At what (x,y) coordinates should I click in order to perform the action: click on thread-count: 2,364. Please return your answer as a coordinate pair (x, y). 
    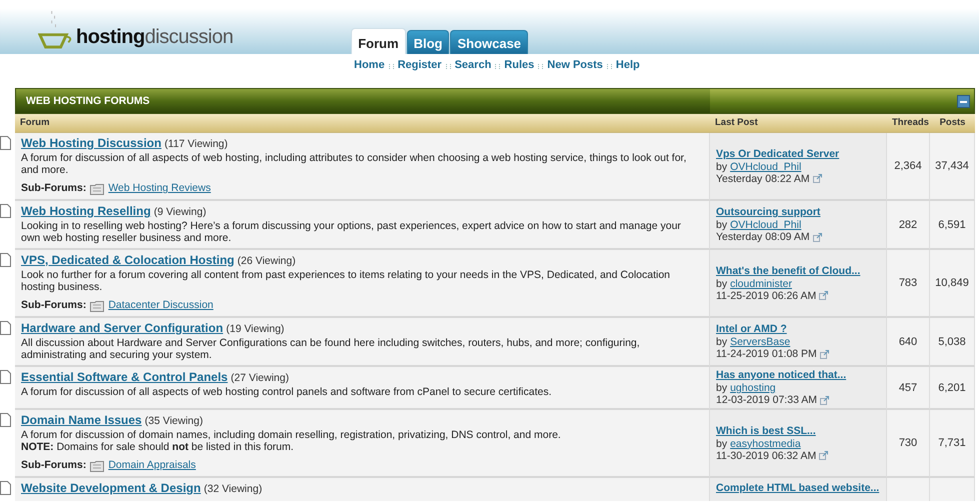
    Looking at the image, I should click on (908, 167).